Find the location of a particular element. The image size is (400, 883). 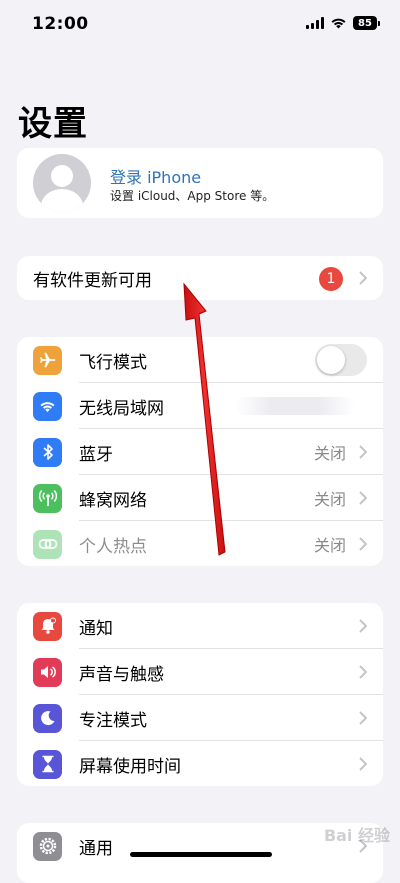

airplane-mode-label: 飞行模式 is located at coordinates (113, 362).